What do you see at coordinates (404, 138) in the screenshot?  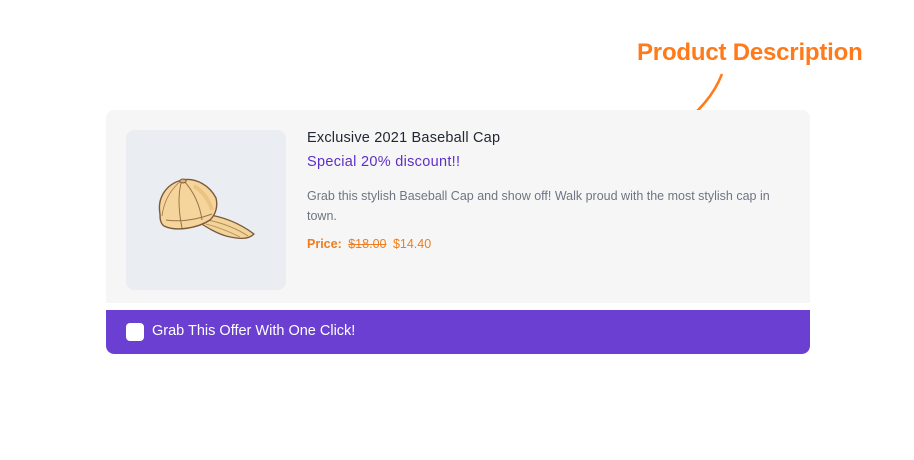 I see `product-title: Exclusive 2021 Baseball Cap` at bounding box center [404, 138].